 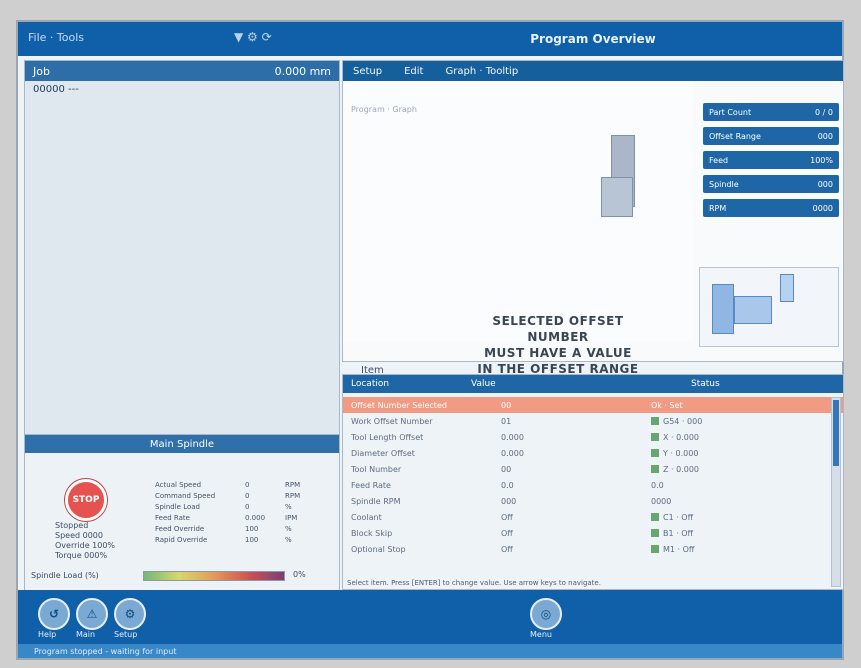 I want to click on program-shape-base, so click(x=617, y=197).